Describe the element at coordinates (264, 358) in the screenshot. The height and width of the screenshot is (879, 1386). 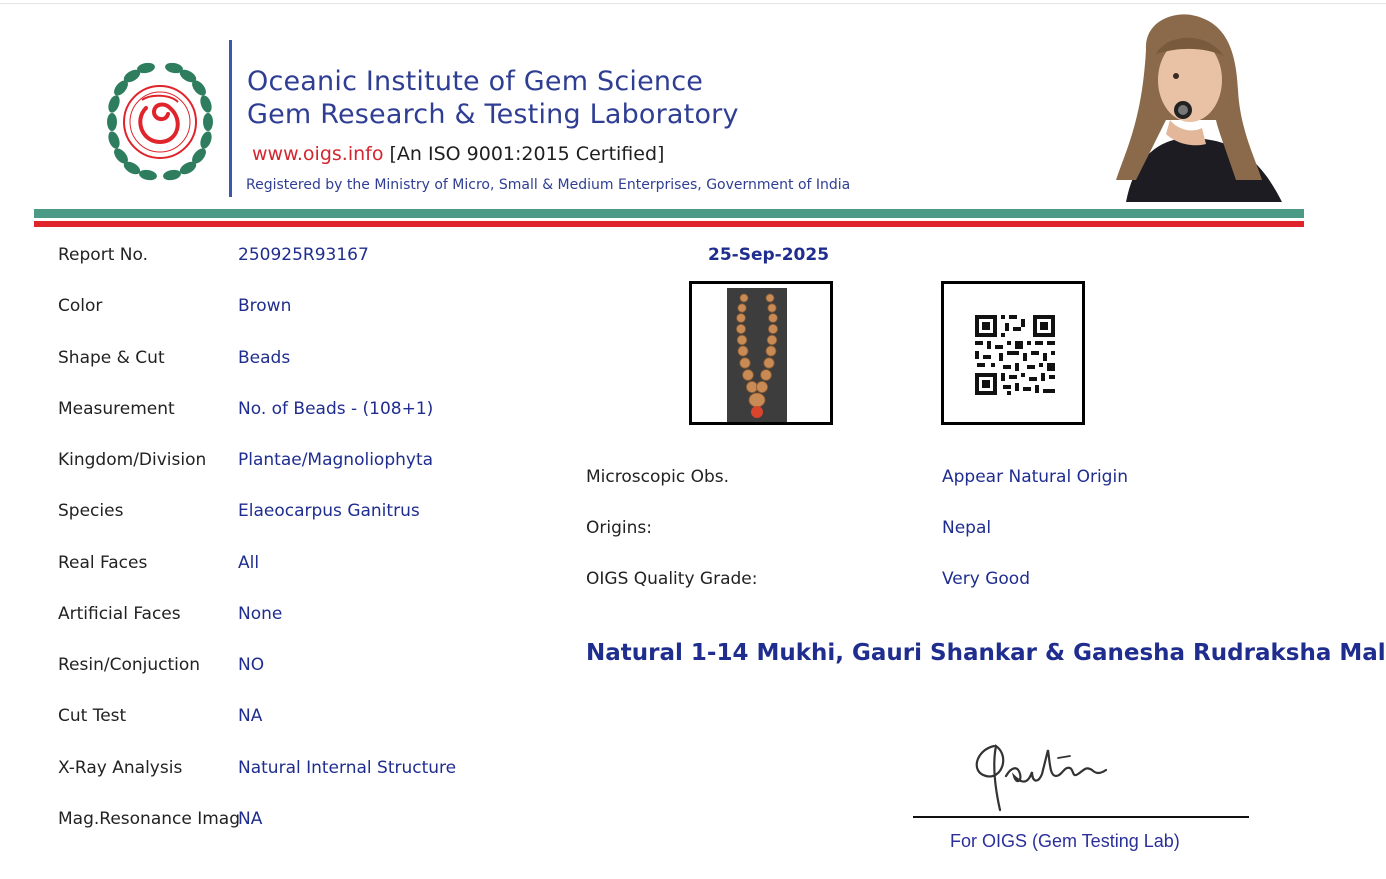
I see `field-value-shape-cut: Beads` at that location.